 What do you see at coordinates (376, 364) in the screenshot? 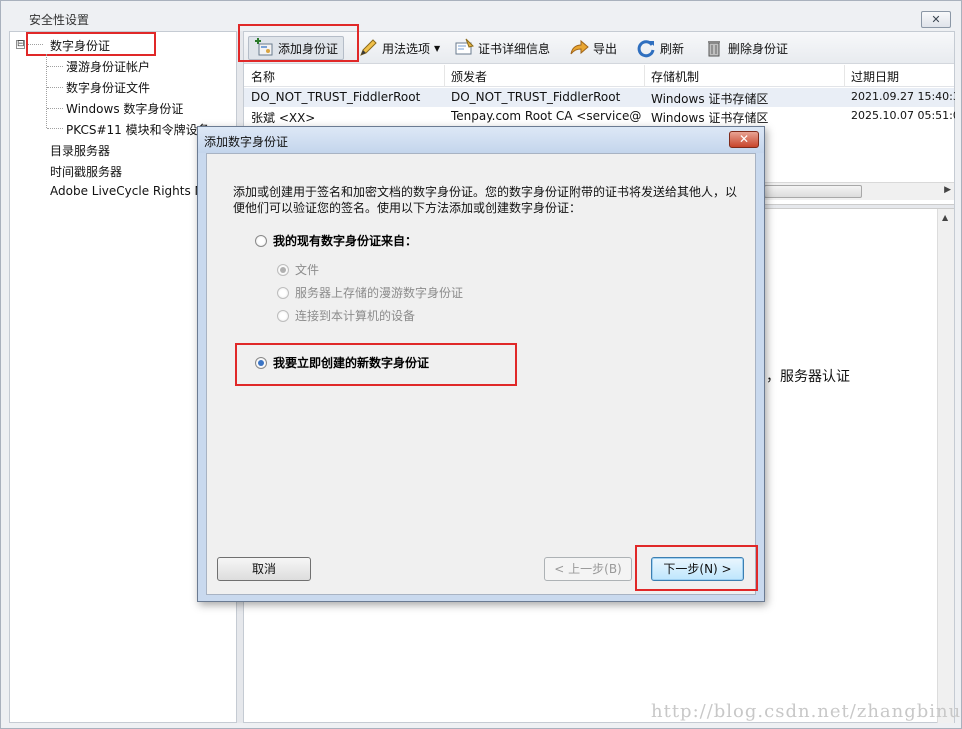
I see `highlight-new-id` at bounding box center [376, 364].